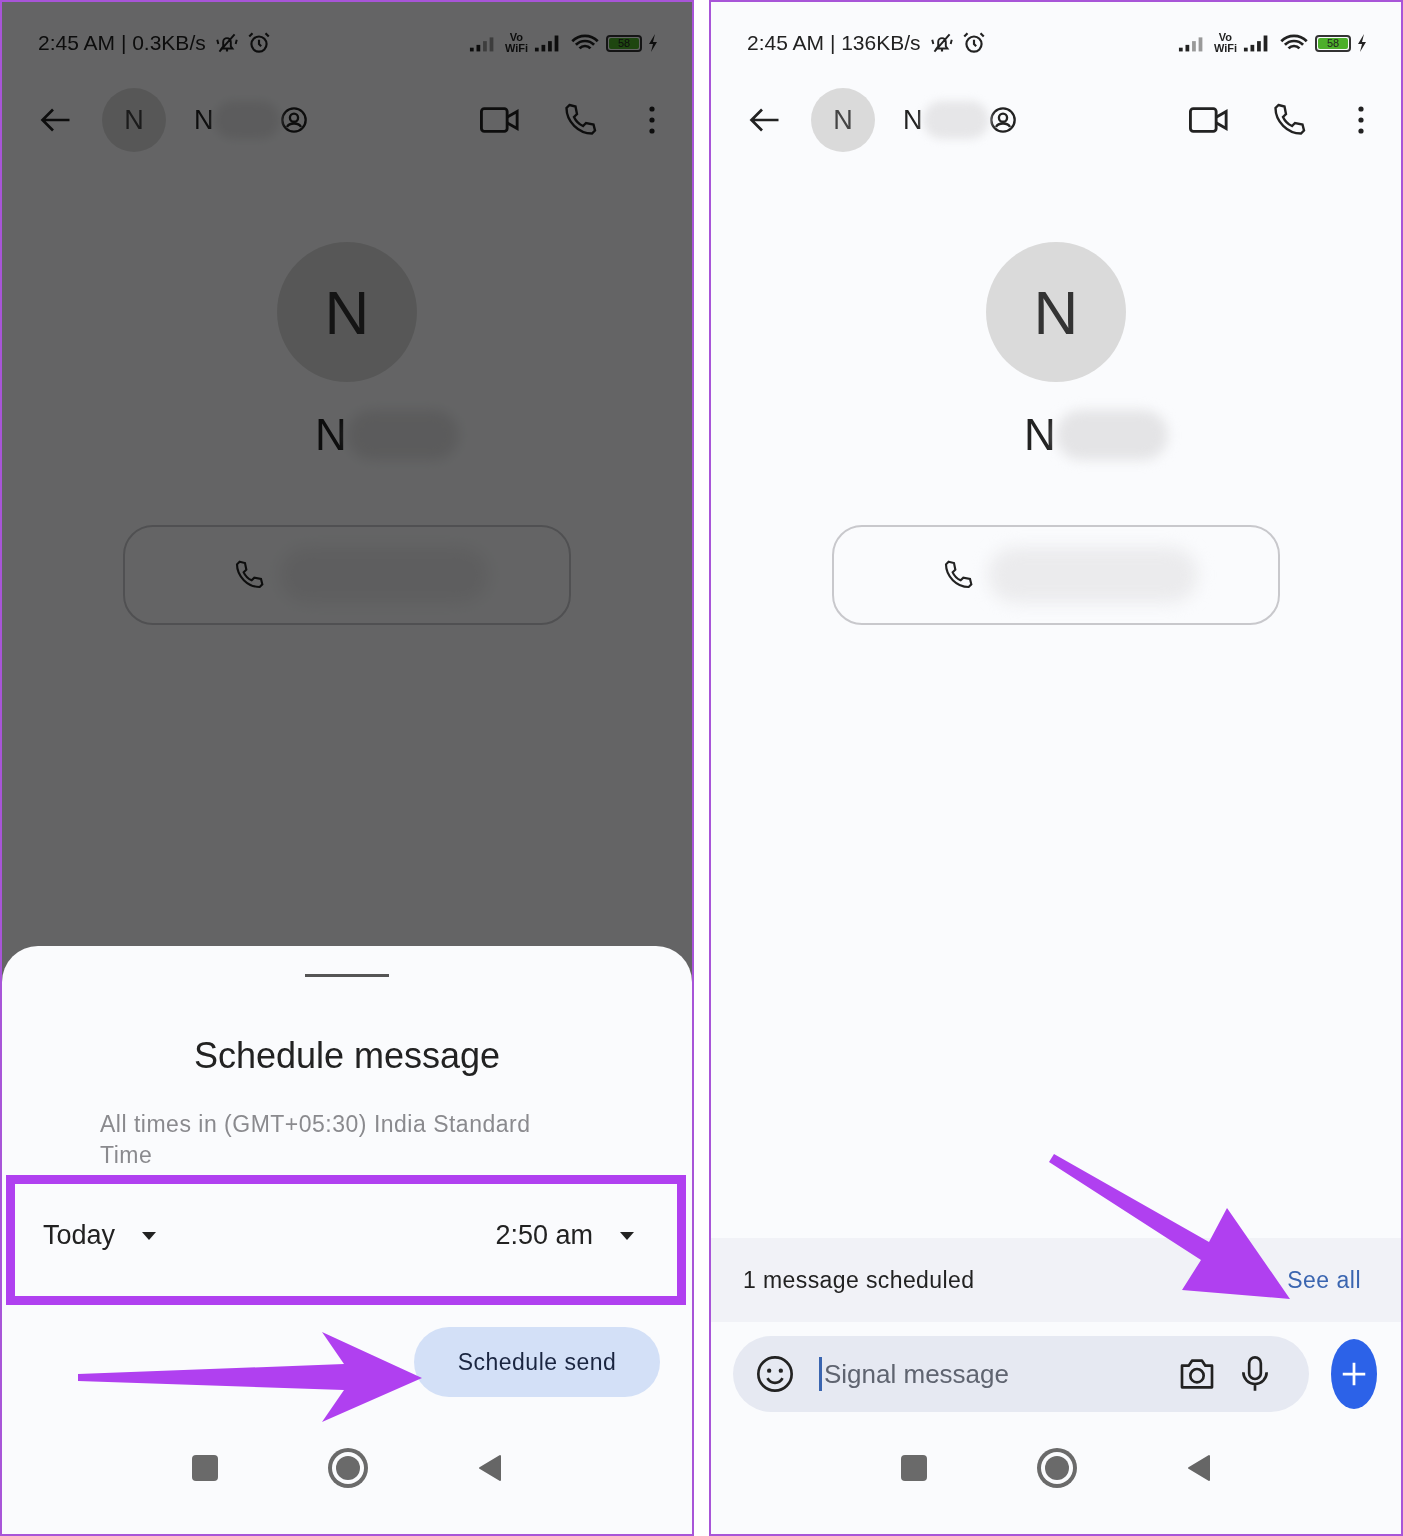  I want to click on scheduled-count: 1 message scheduled, so click(859, 1280).